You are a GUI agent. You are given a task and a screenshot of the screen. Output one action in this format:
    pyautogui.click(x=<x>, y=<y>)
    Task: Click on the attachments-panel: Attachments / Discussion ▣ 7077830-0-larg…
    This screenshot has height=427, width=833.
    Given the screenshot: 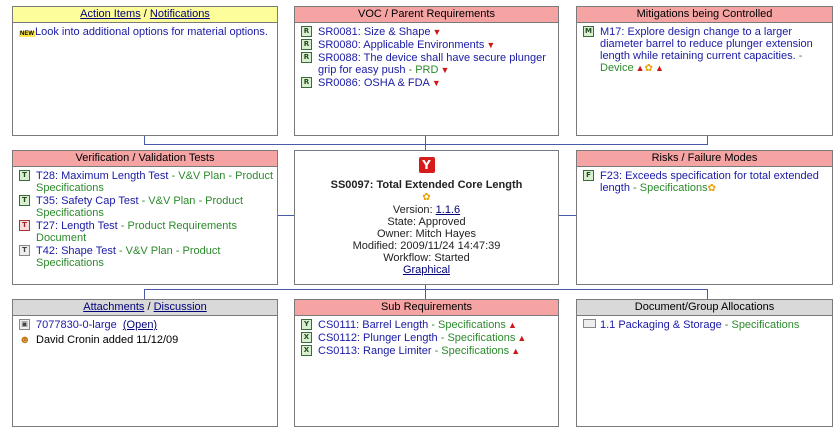 What is the action you would take?
    pyautogui.click(x=145, y=363)
    